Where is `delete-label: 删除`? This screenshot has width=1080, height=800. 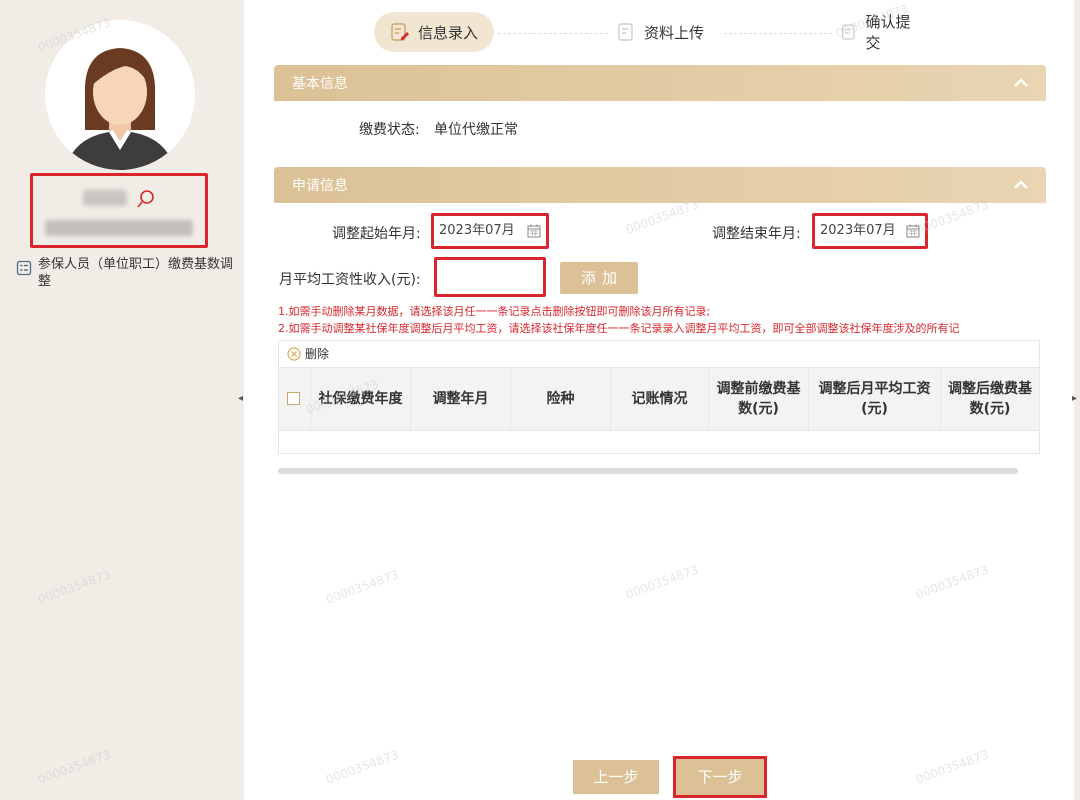
delete-label: 删除 is located at coordinates (317, 354).